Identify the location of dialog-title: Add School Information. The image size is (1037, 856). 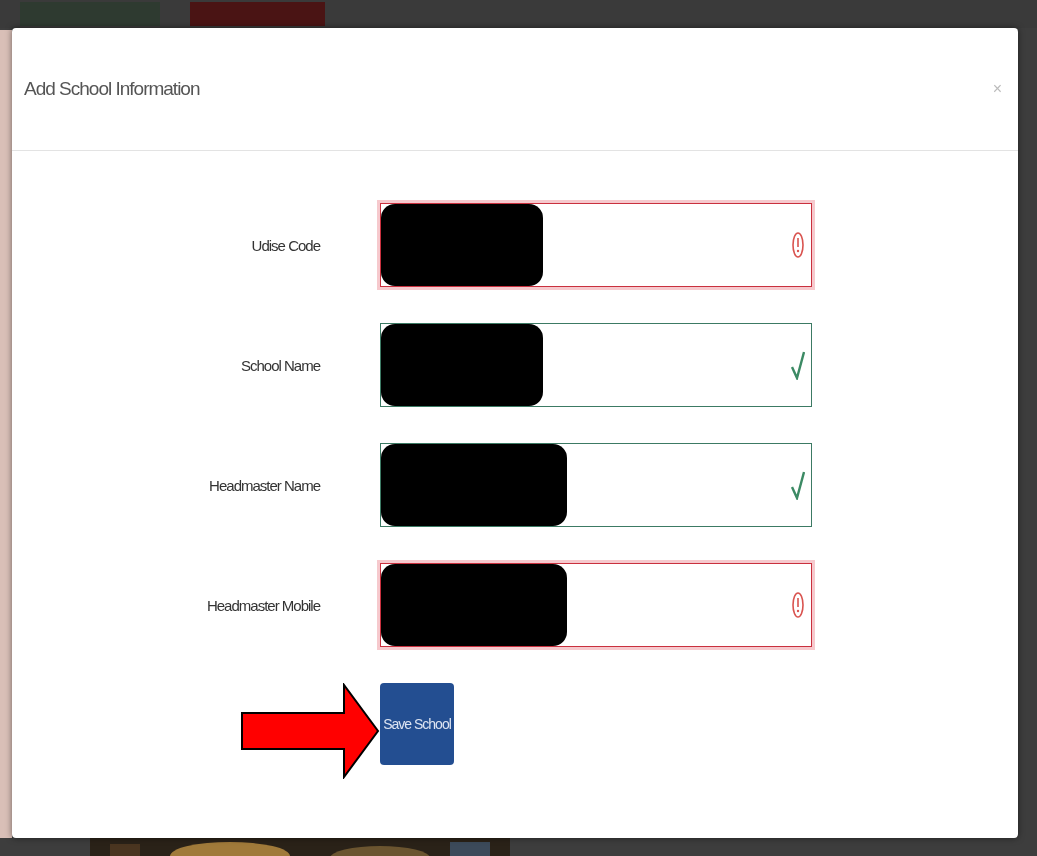
(112, 89).